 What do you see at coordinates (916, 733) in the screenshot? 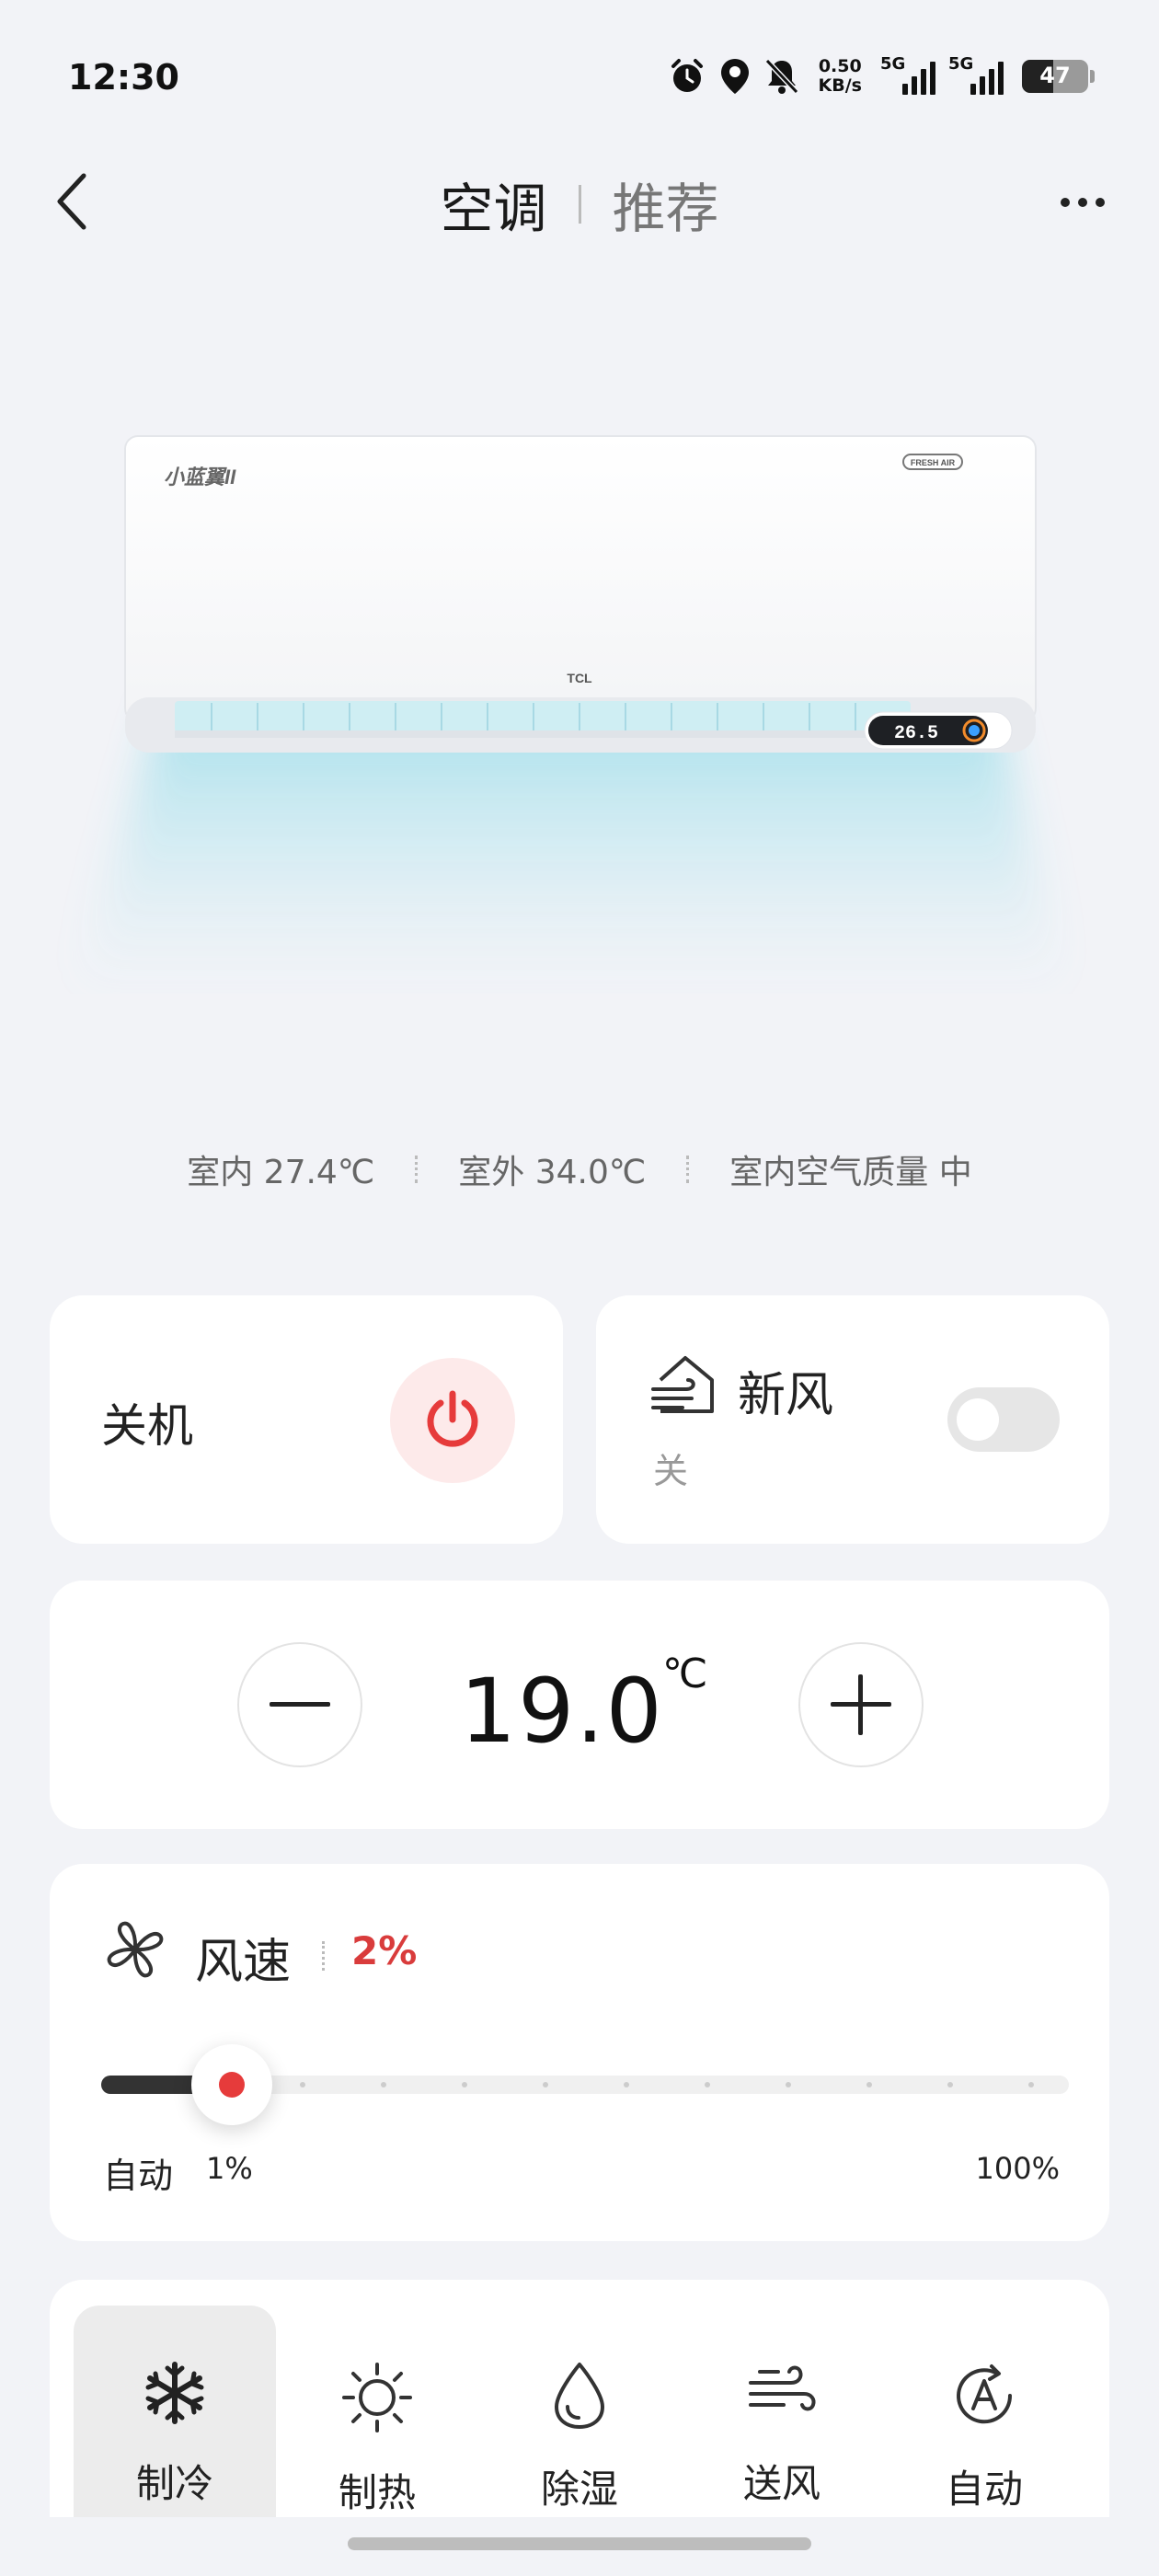
I see `ac-display-temp: 26.5` at bounding box center [916, 733].